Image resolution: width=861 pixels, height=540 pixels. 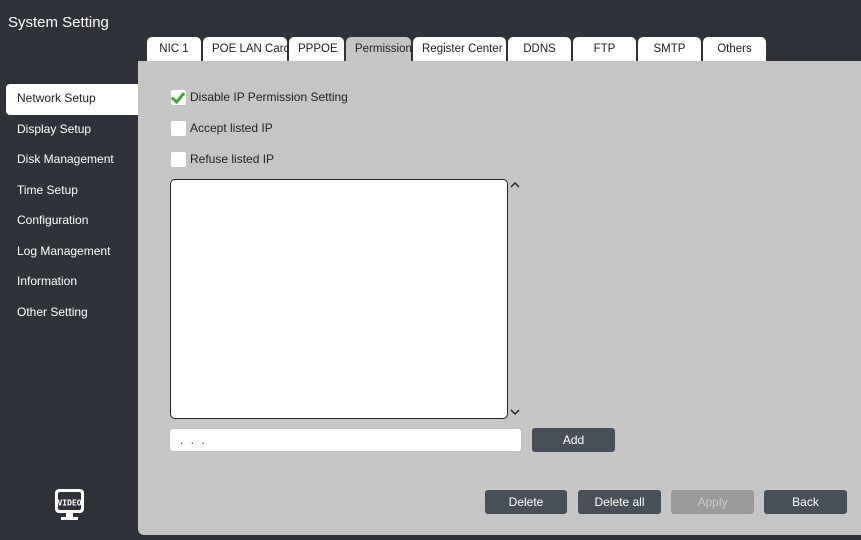 I want to click on tab-smtp: SMTP, so click(x=669, y=49).